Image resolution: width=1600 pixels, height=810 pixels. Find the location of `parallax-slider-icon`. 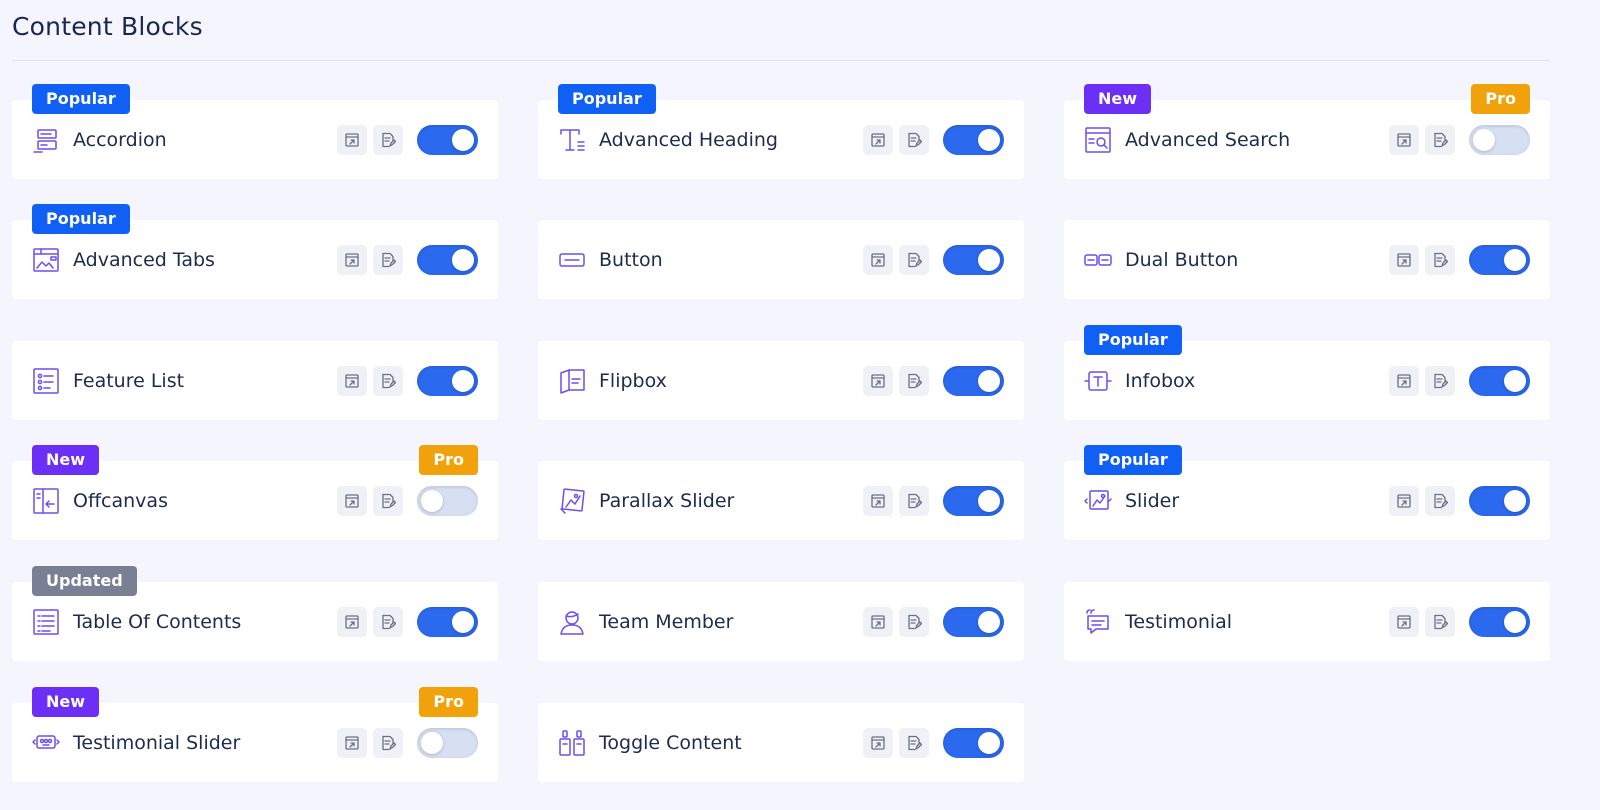

parallax-slider-icon is located at coordinates (572, 501).